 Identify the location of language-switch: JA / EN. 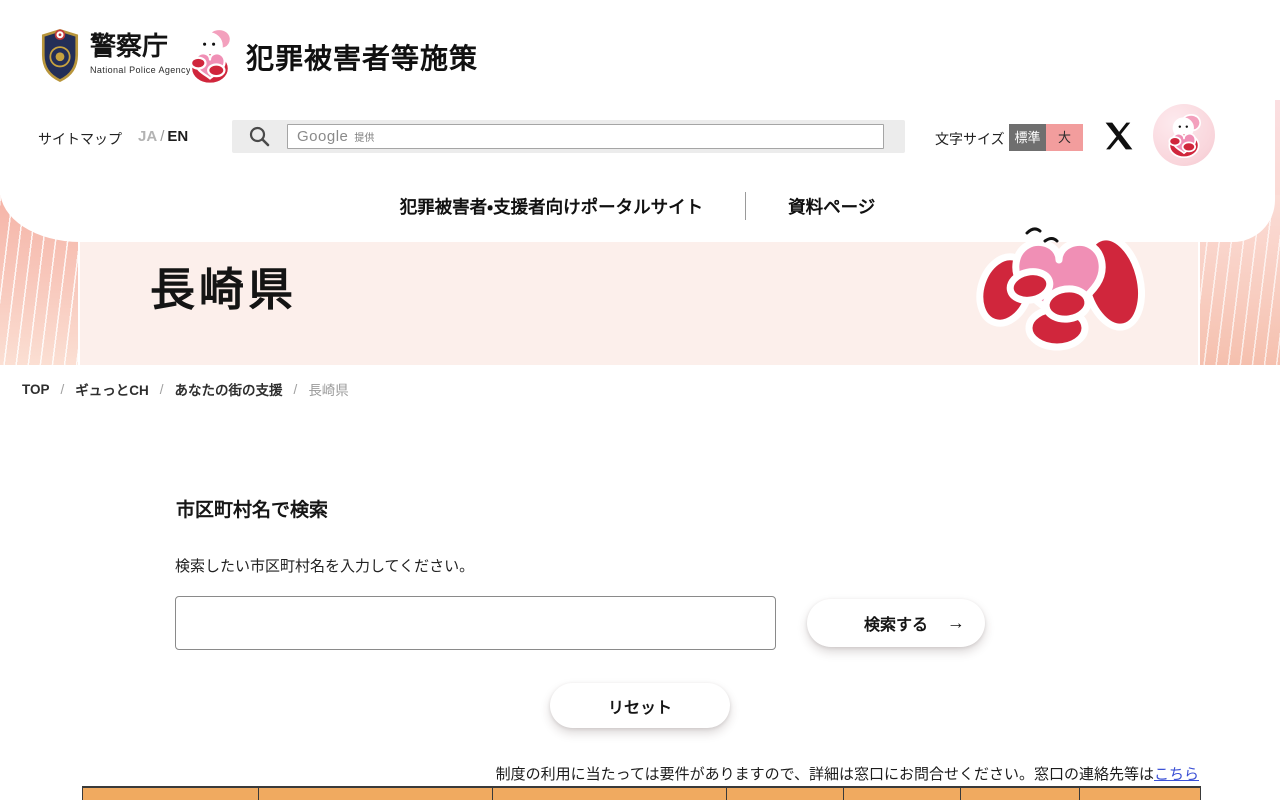
(163, 136).